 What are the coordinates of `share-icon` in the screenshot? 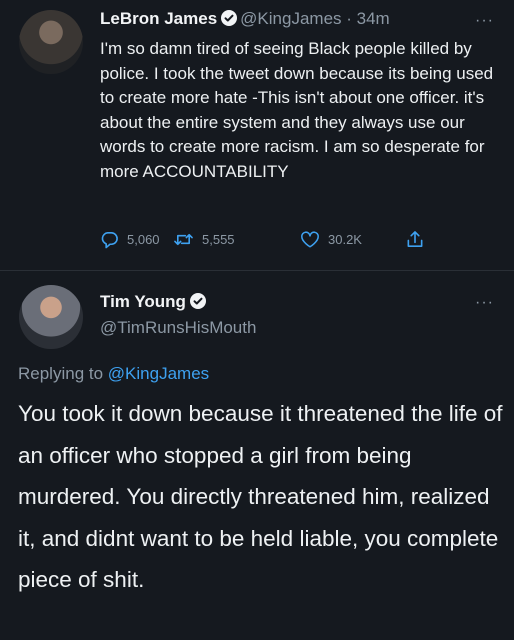 It's located at (415, 239).